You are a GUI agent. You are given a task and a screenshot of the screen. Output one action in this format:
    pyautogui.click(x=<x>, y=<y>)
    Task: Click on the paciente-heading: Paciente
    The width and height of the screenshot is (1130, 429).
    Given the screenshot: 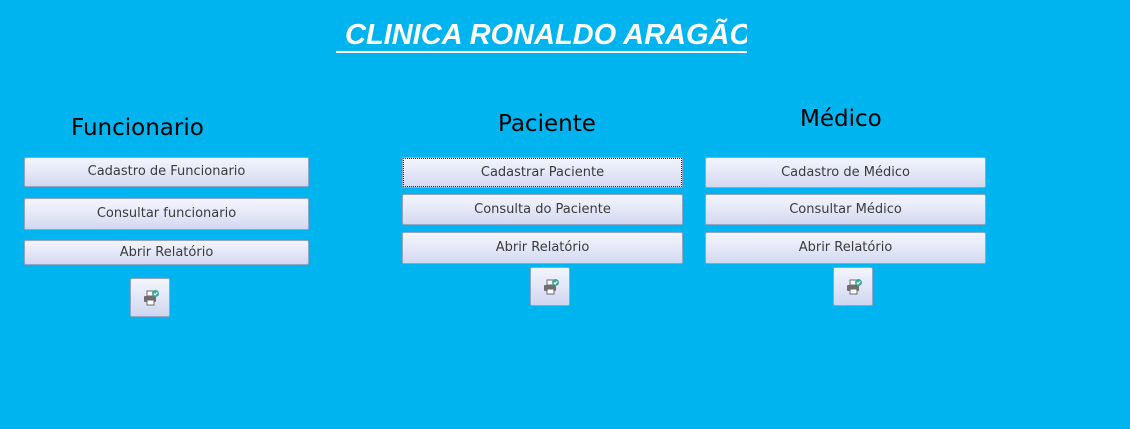 What is the action you would take?
    pyautogui.click(x=547, y=124)
    